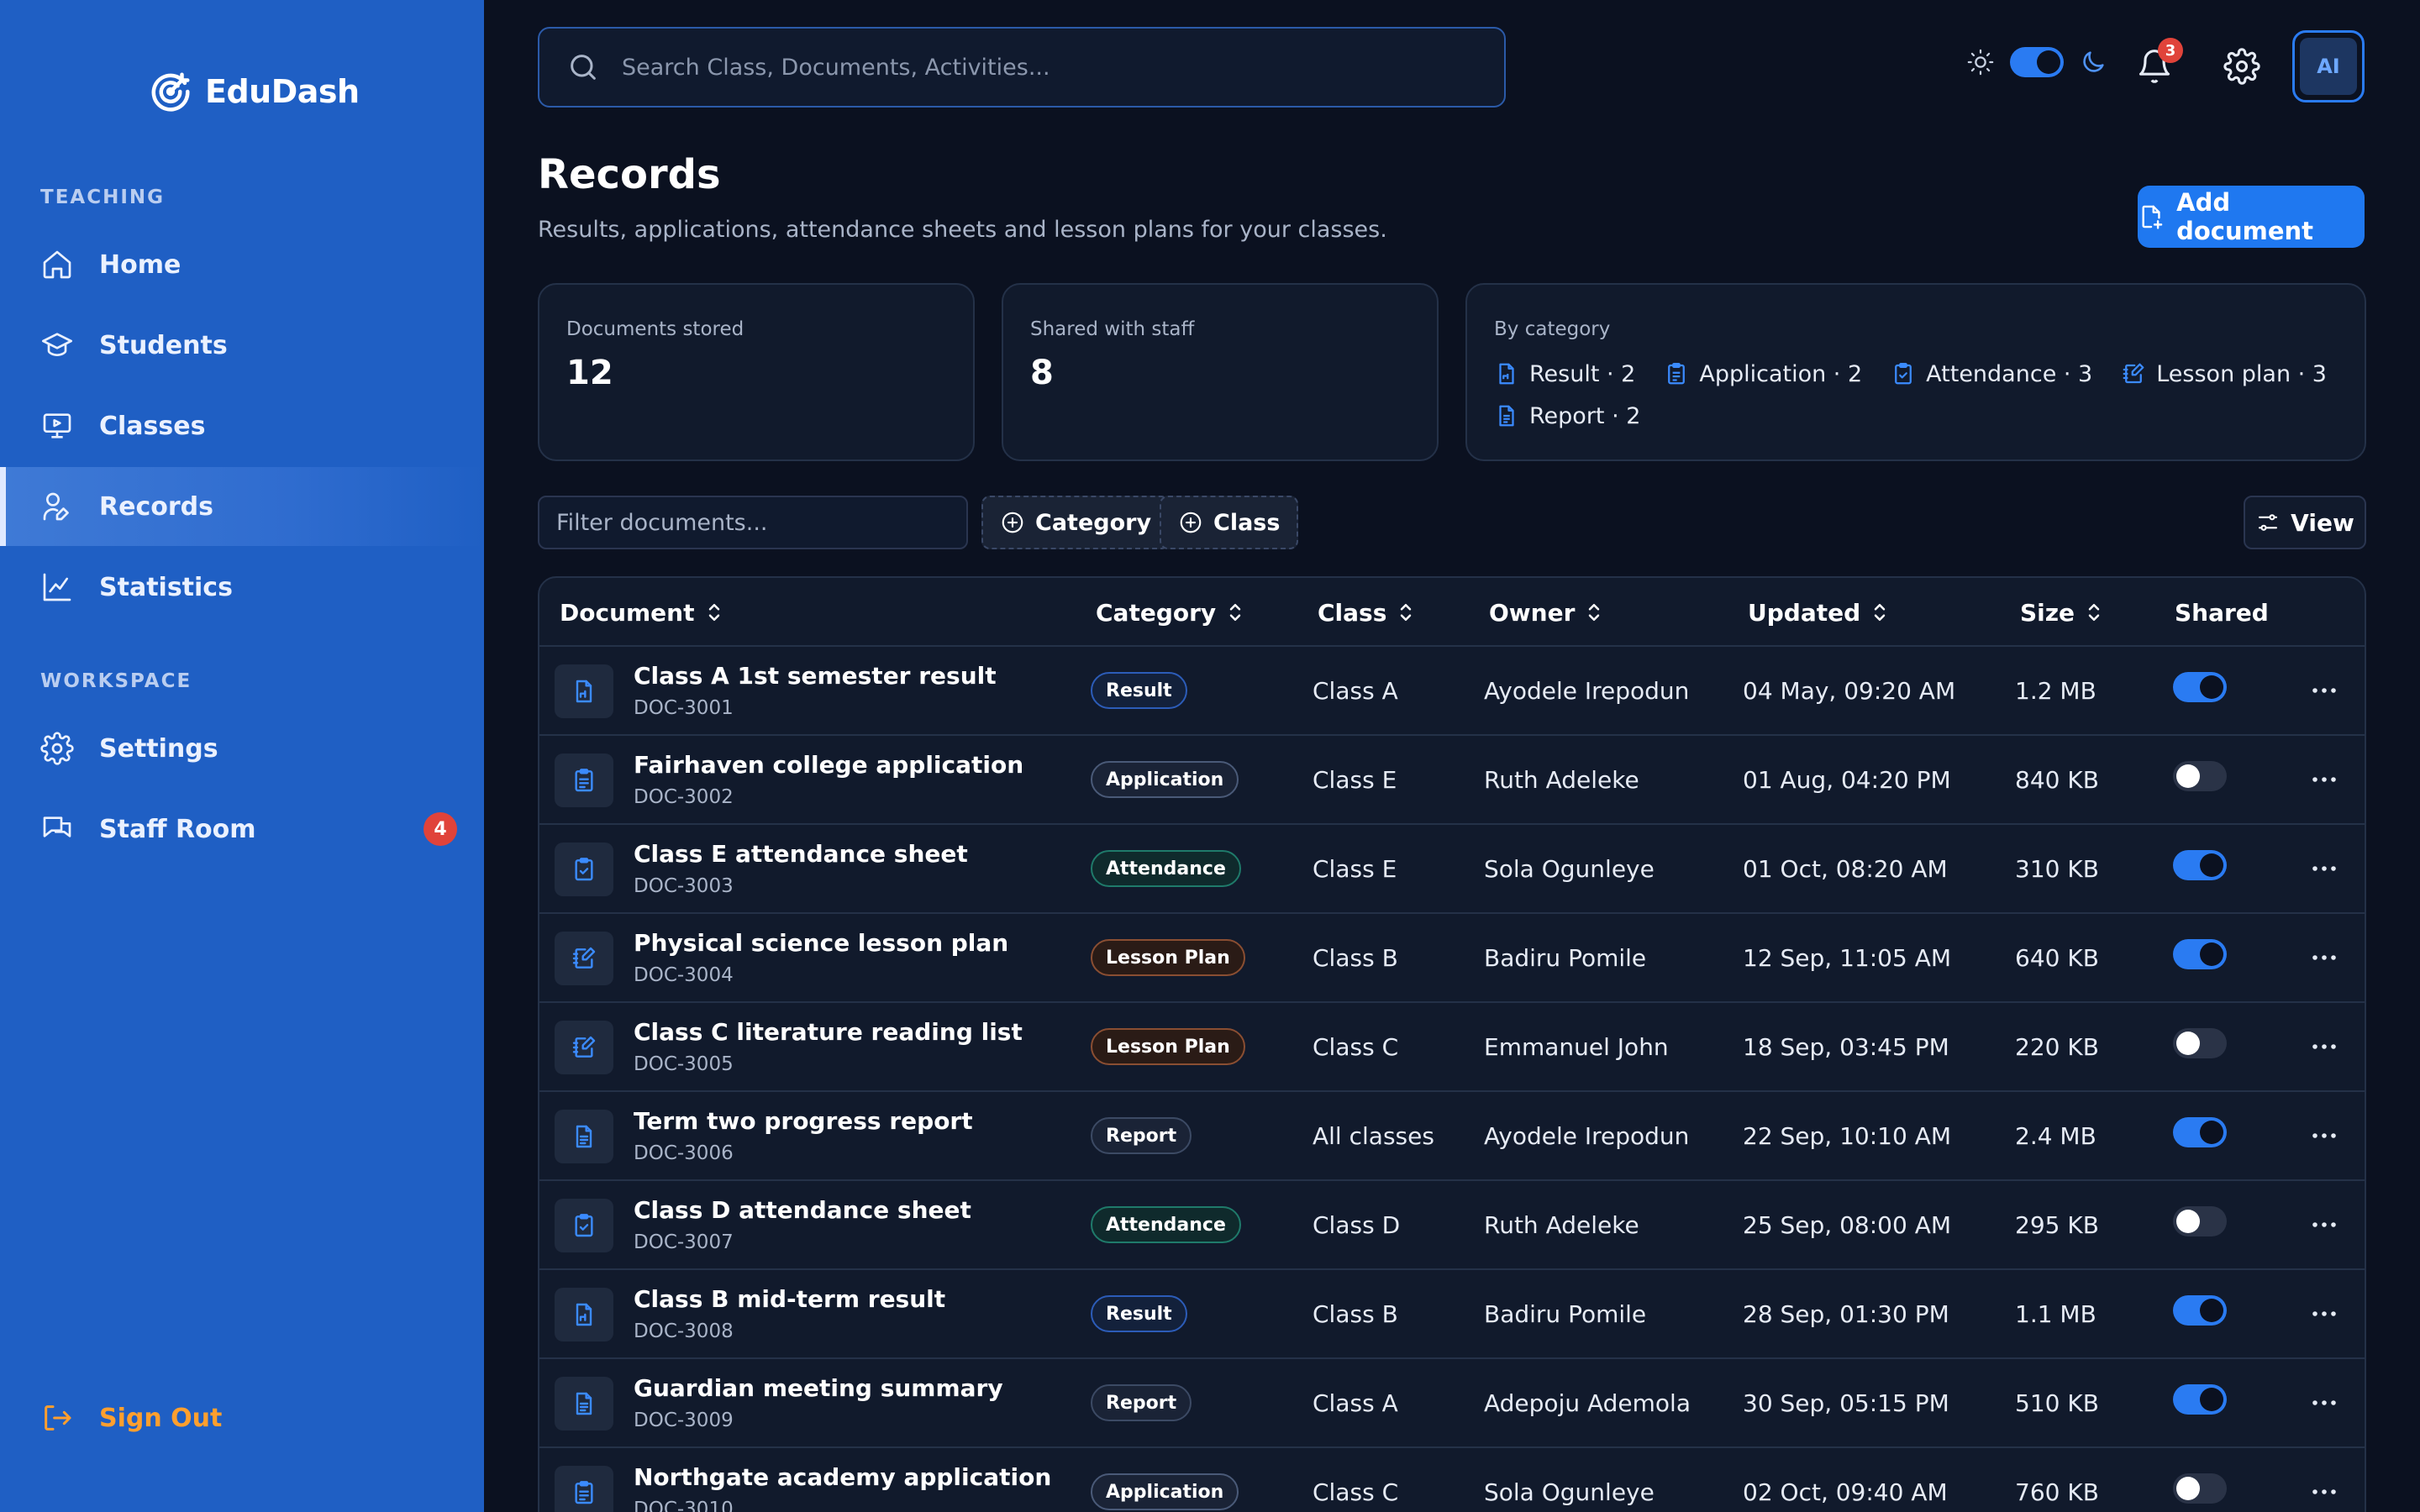  Describe the element at coordinates (801, 854) in the screenshot. I see `document-name: Class E attendance sheet` at that location.